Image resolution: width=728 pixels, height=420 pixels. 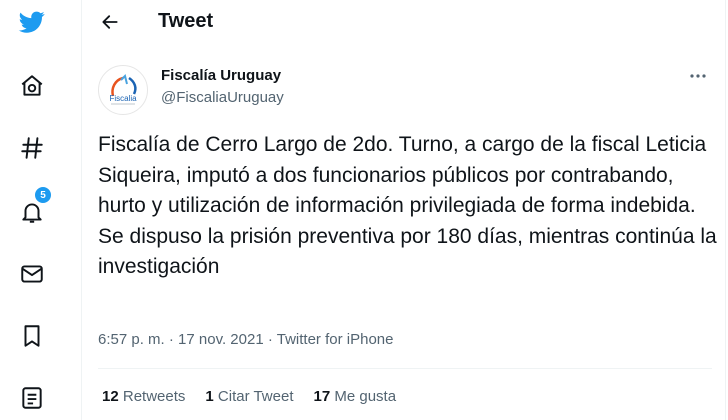 What do you see at coordinates (209, 396) in the screenshot?
I see `quotes-count: 1` at bounding box center [209, 396].